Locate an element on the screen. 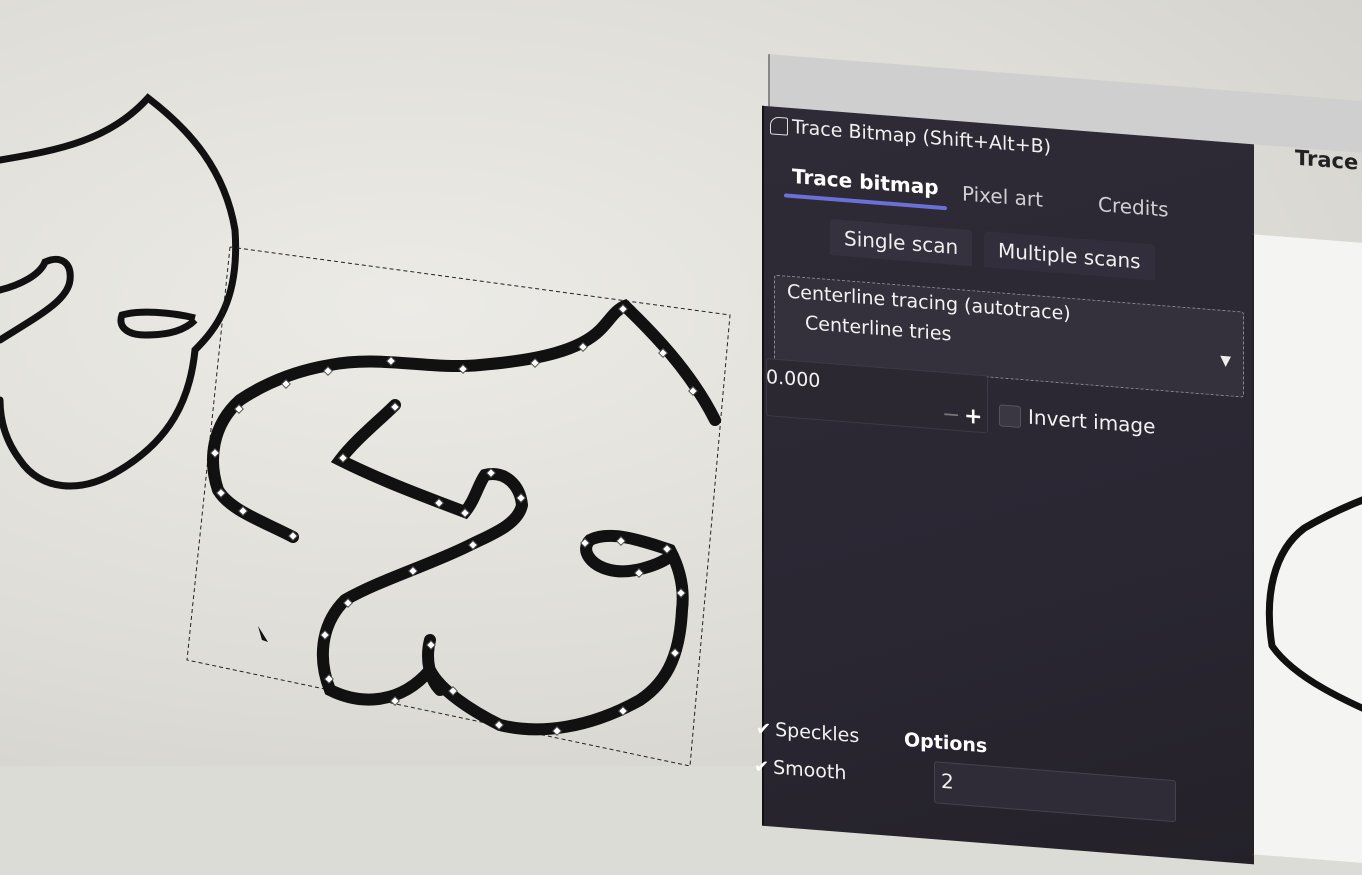 This screenshot has width=1362, height=875. options-heading: Options is located at coordinates (946, 743).